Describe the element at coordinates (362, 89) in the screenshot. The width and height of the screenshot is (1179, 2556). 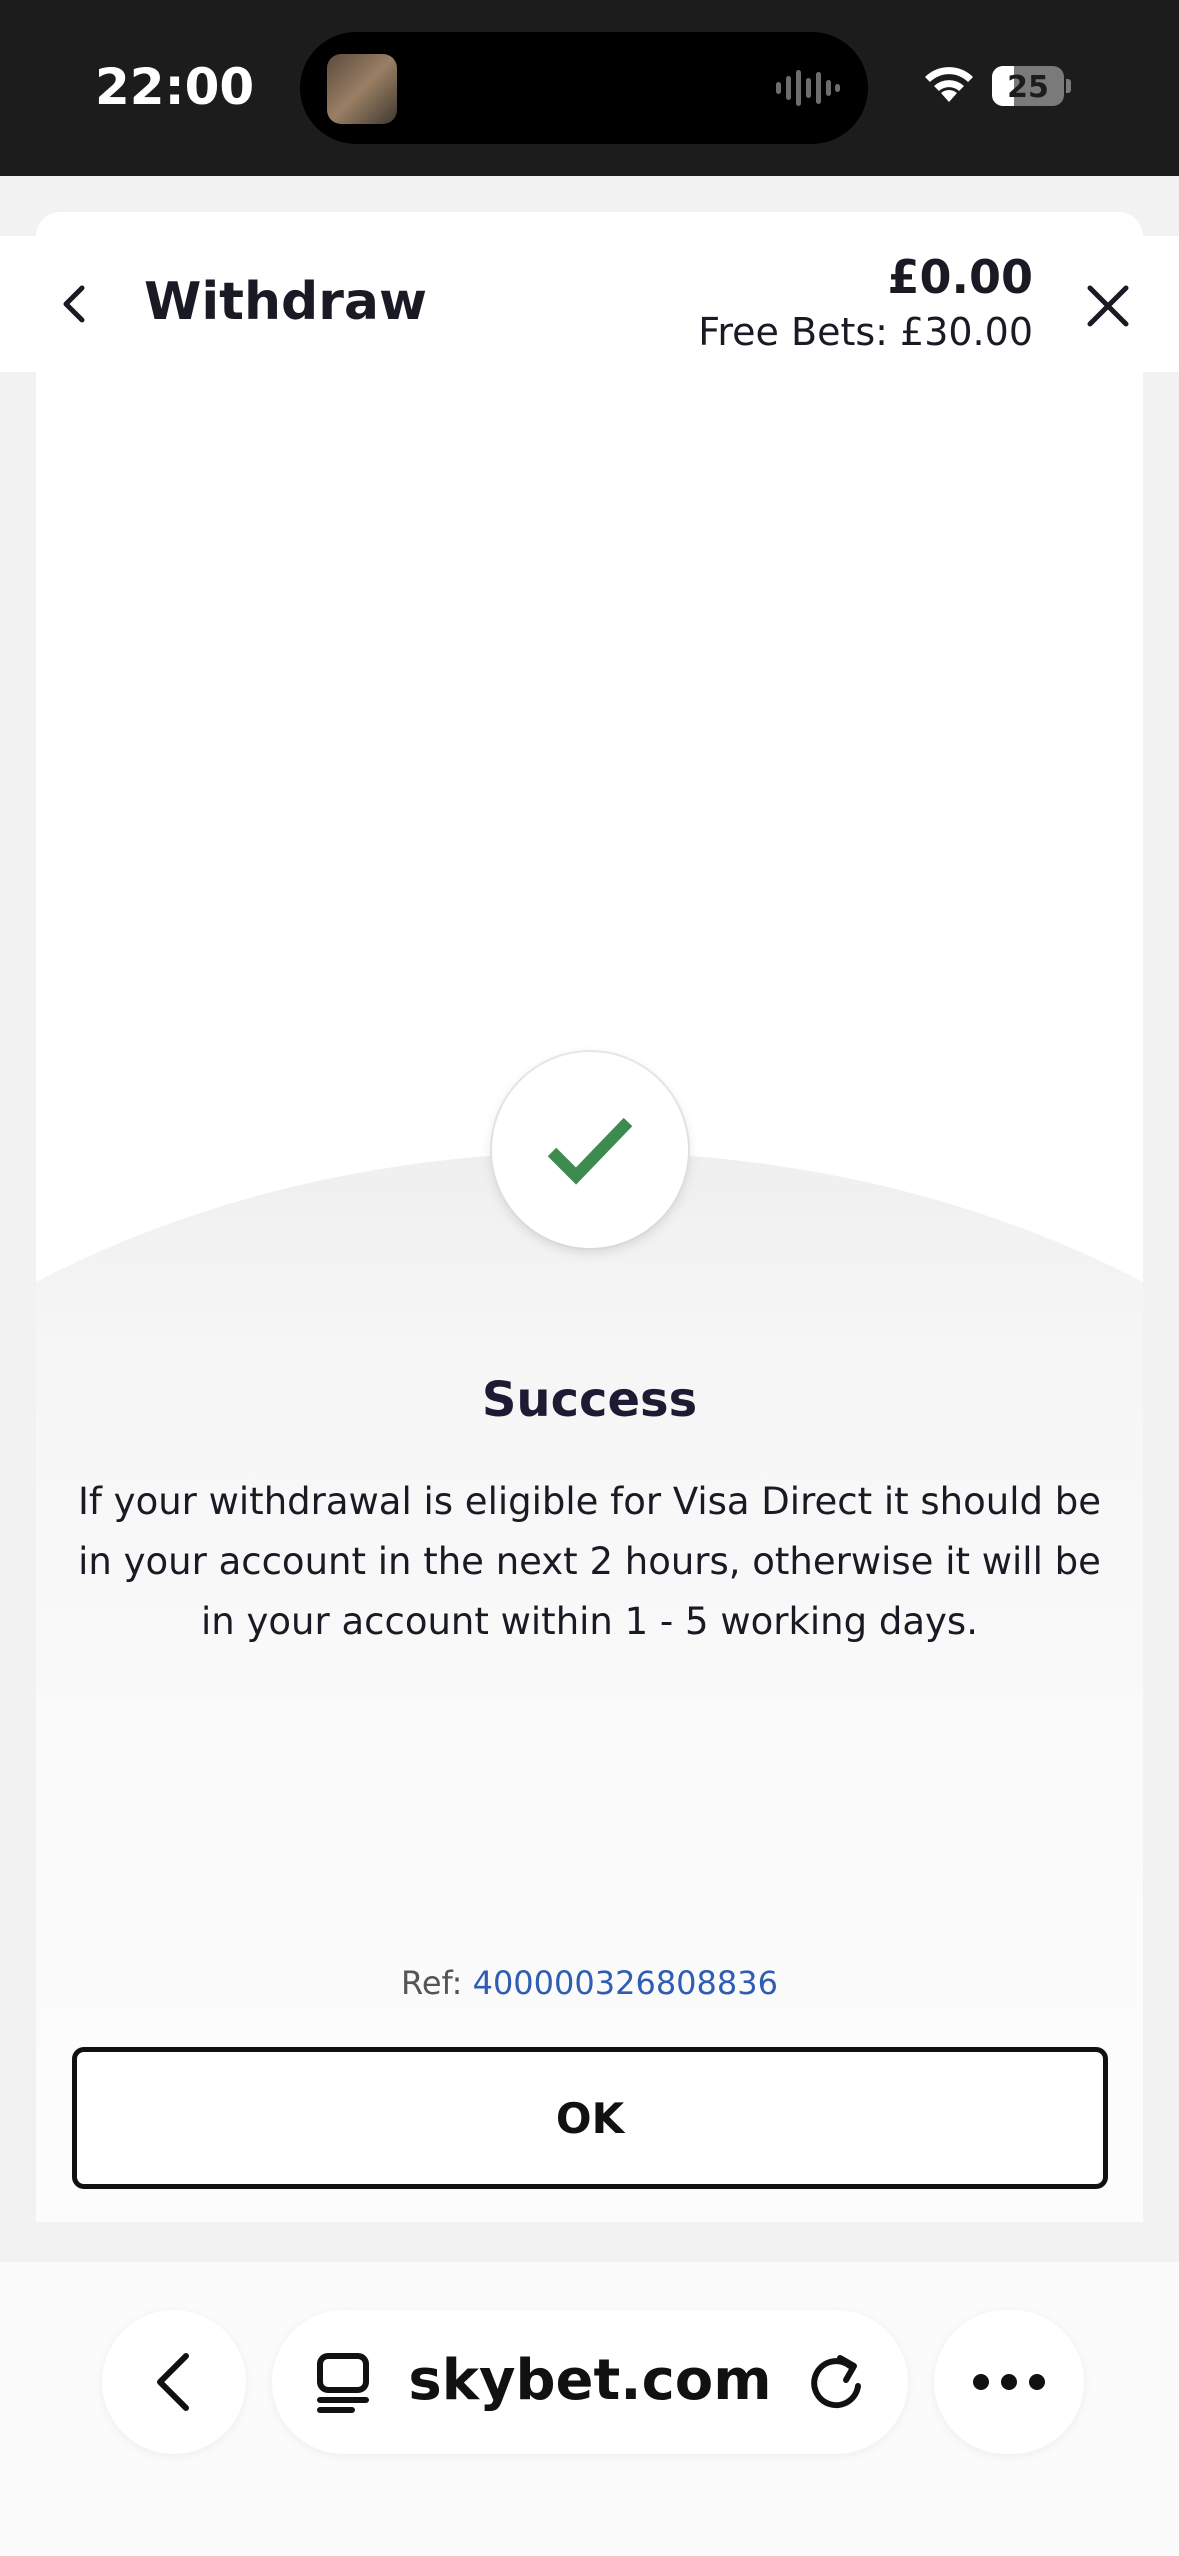
I see `now-playing-thumbnail` at that location.